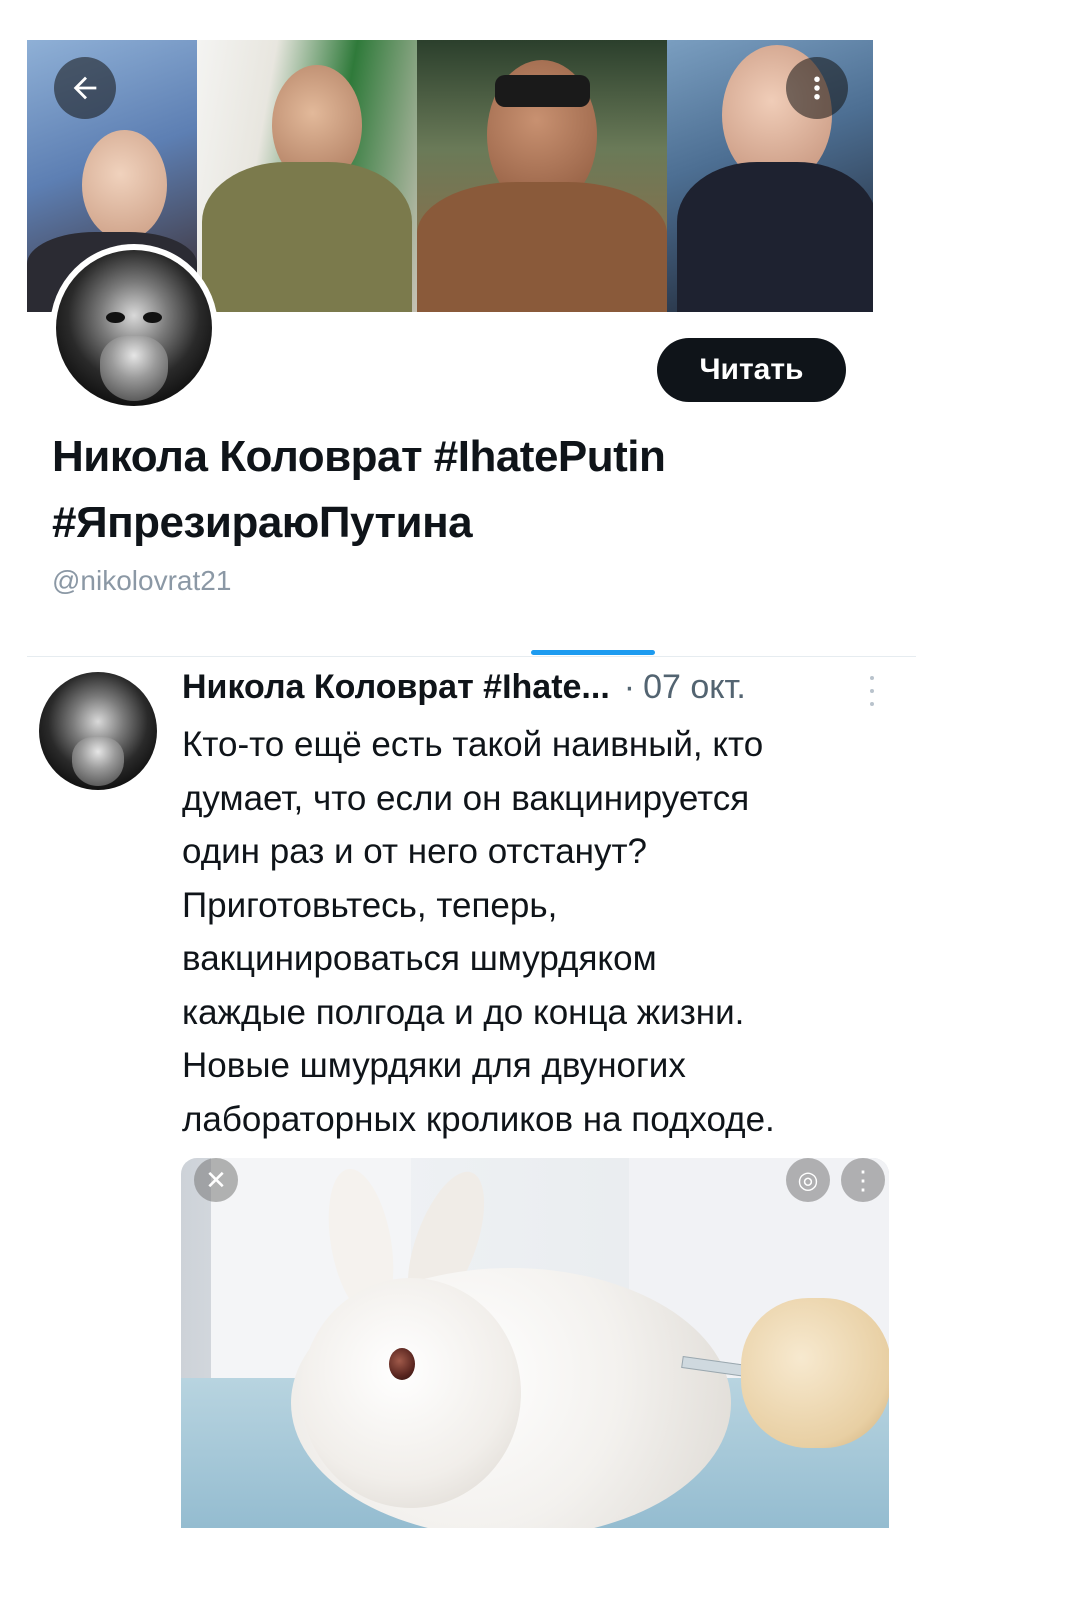 This screenshot has height=1600, width=1066. Describe the element at coordinates (216, 1180) in the screenshot. I see `close-icon: ✕` at that location.